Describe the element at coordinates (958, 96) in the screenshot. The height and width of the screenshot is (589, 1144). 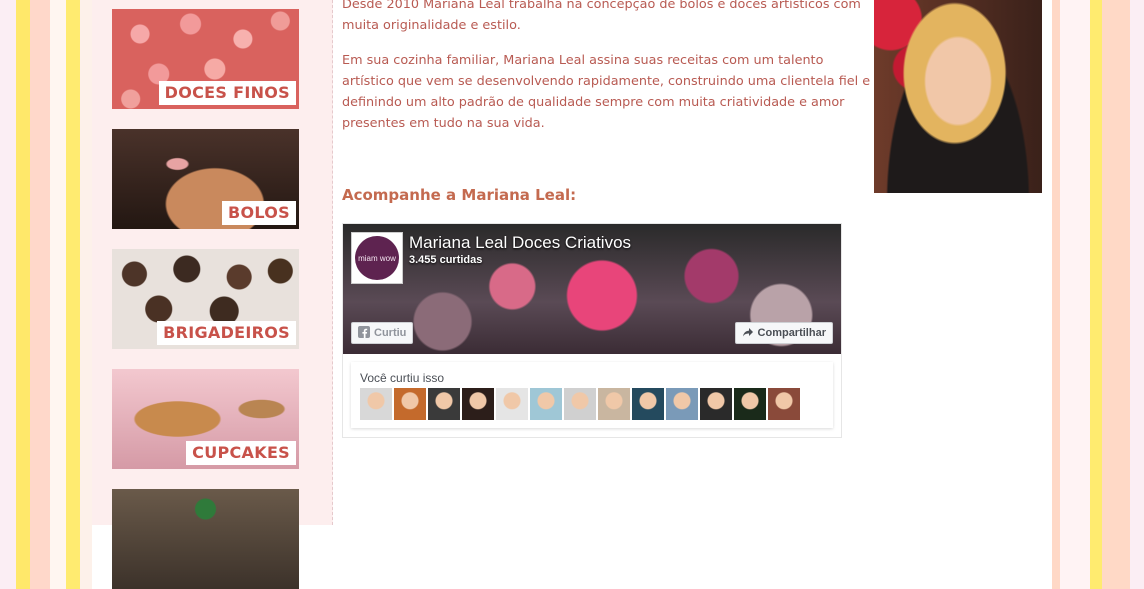
I see `mariana-leal-portrait` at that location.